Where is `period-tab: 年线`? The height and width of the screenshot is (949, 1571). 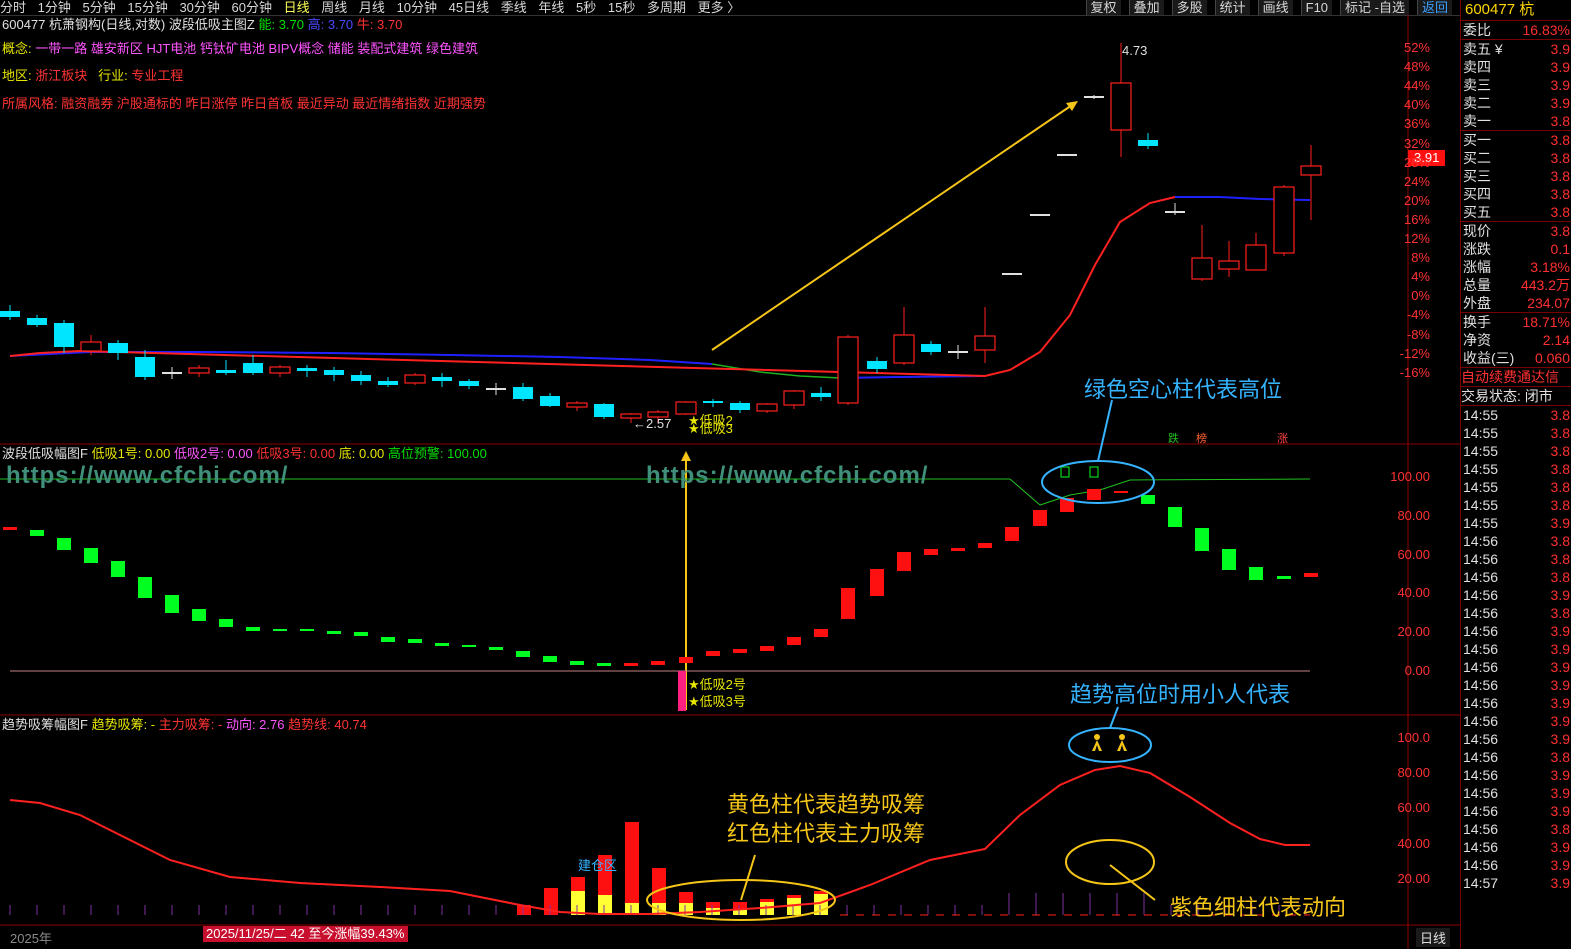
period-tab: 年线 is located at coordinates (551, 7).